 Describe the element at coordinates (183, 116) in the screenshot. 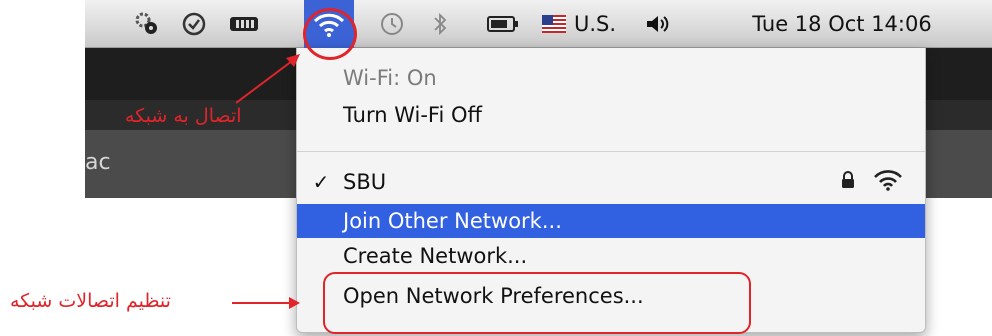

I see `connect-network-annotation: اتصال به شبکه` at that location.